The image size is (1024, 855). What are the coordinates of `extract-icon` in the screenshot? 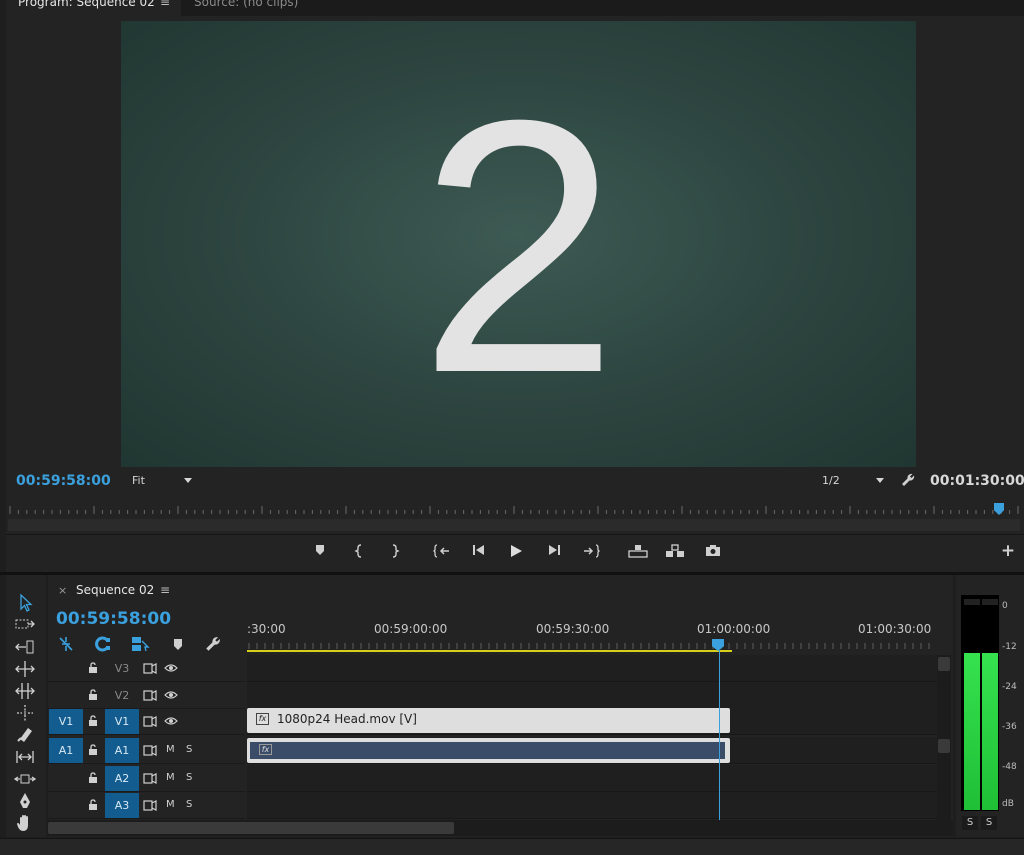 It's located at (675, 550).